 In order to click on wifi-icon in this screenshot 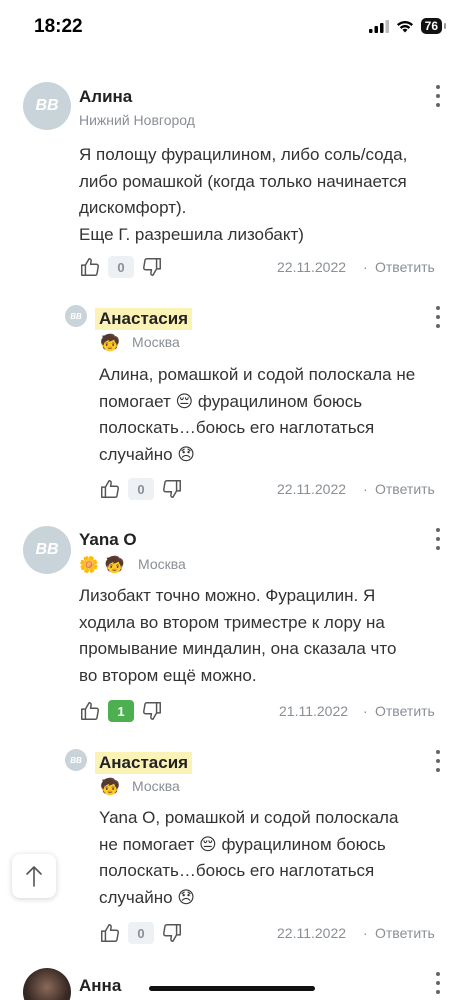, I will do `click(404, 26)`.